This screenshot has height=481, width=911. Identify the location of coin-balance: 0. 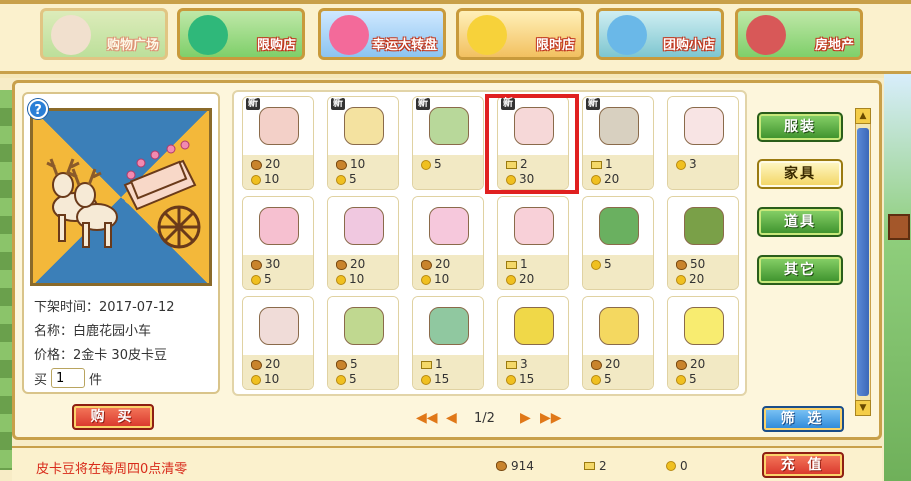
(677, 466).